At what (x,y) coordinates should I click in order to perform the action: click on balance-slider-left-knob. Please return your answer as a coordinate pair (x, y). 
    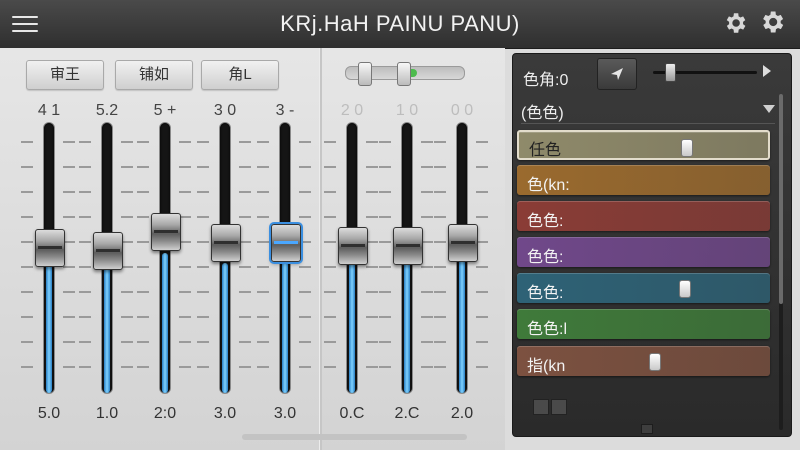
    Looking at the image, I should click on (365, 74).